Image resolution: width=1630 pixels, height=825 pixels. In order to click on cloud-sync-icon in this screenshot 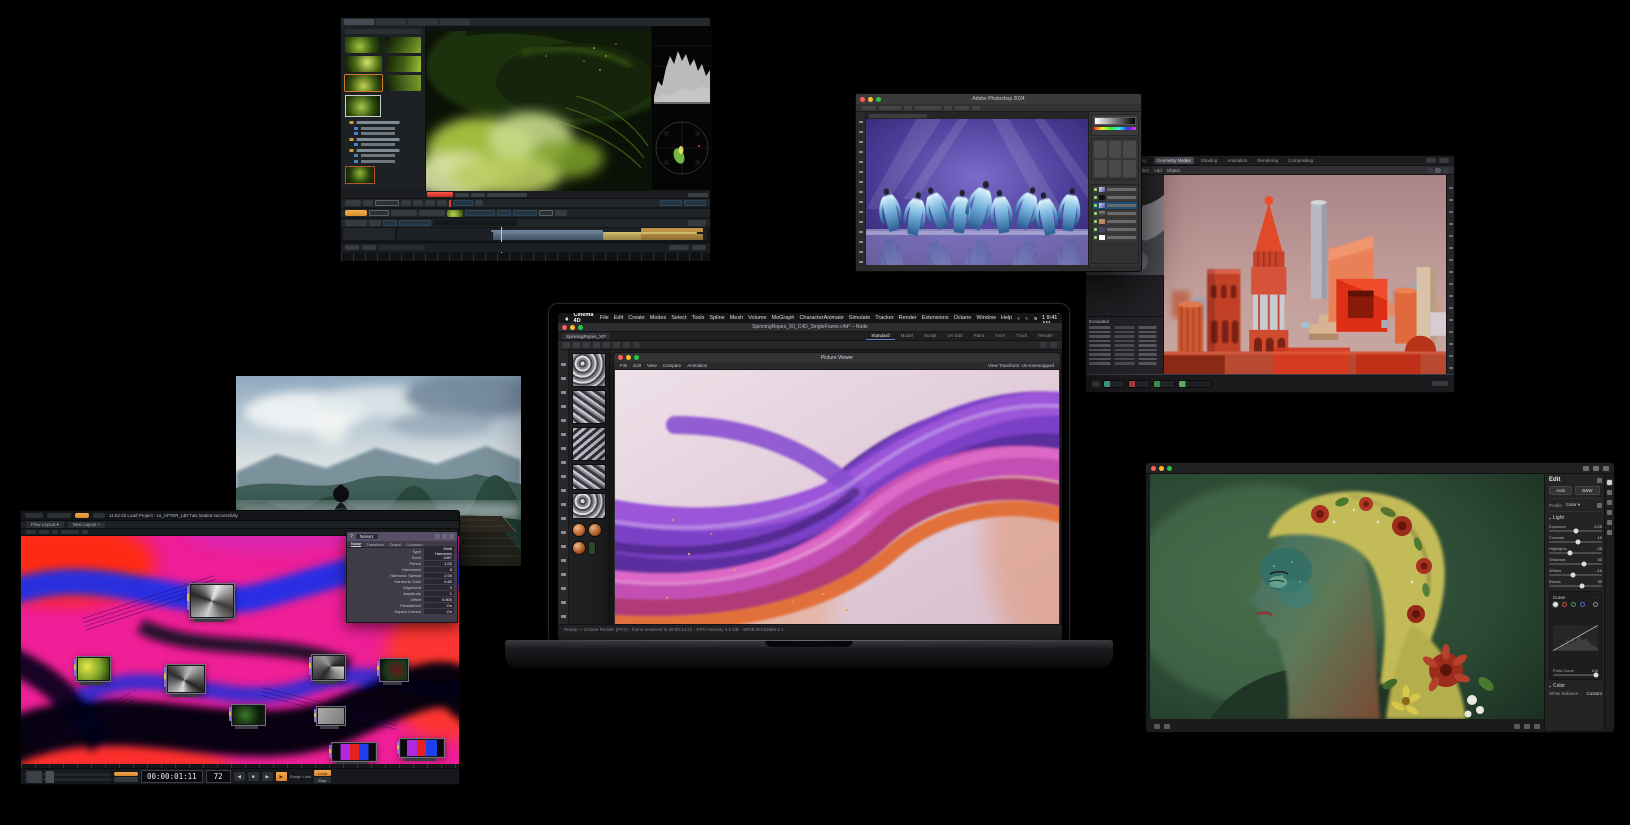, I will do `click(1586, 468)`.